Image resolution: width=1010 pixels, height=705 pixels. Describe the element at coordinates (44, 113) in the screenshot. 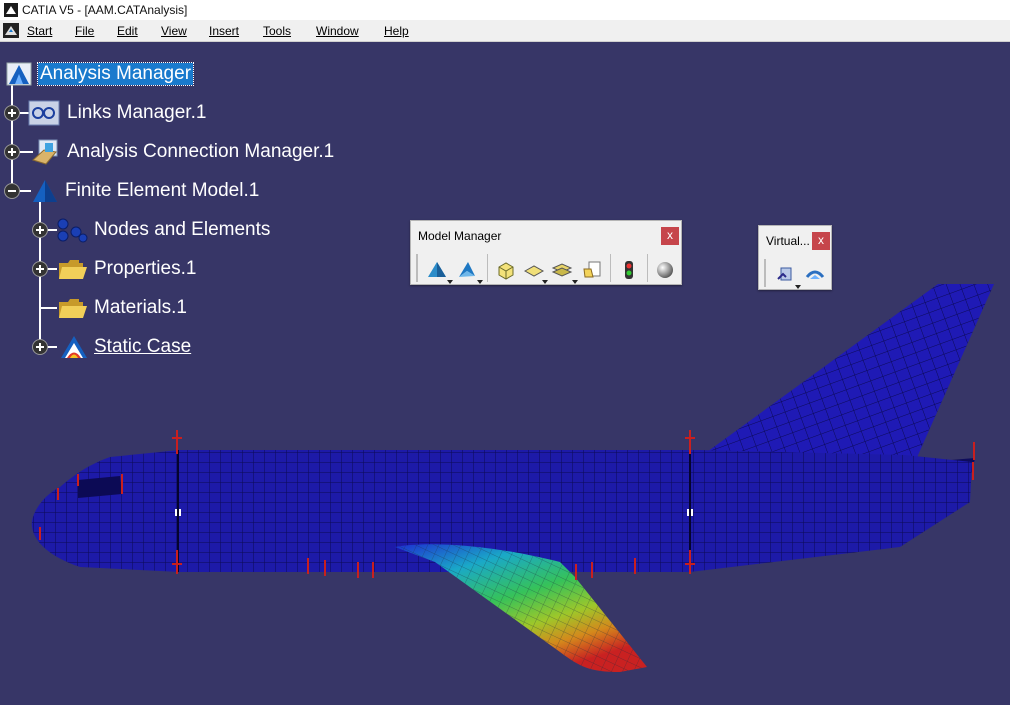

I see `links-manager-icon` at that location.